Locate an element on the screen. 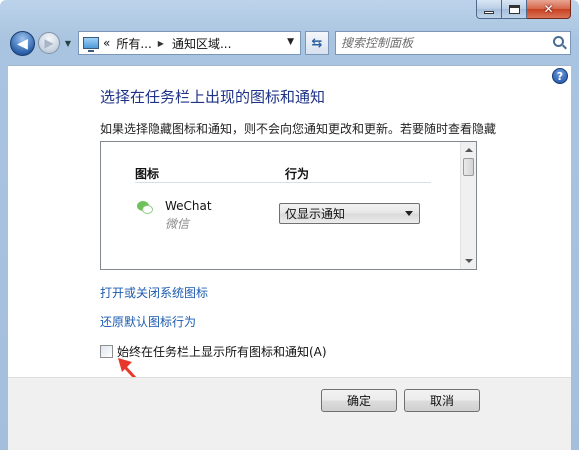  help-button: ? is located at coordinates (560, 76).